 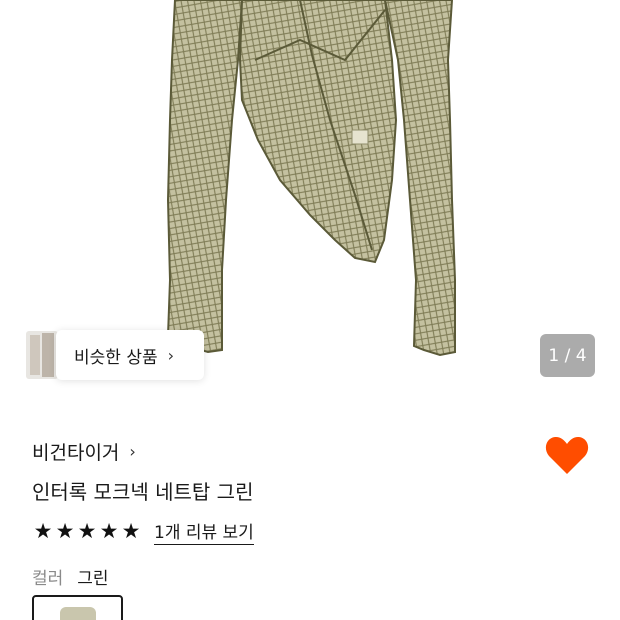 What do you see at coordinates (42, 355) in the screenshot?
I see `similar-product-thumbnail` at bounding box center [42, 355].